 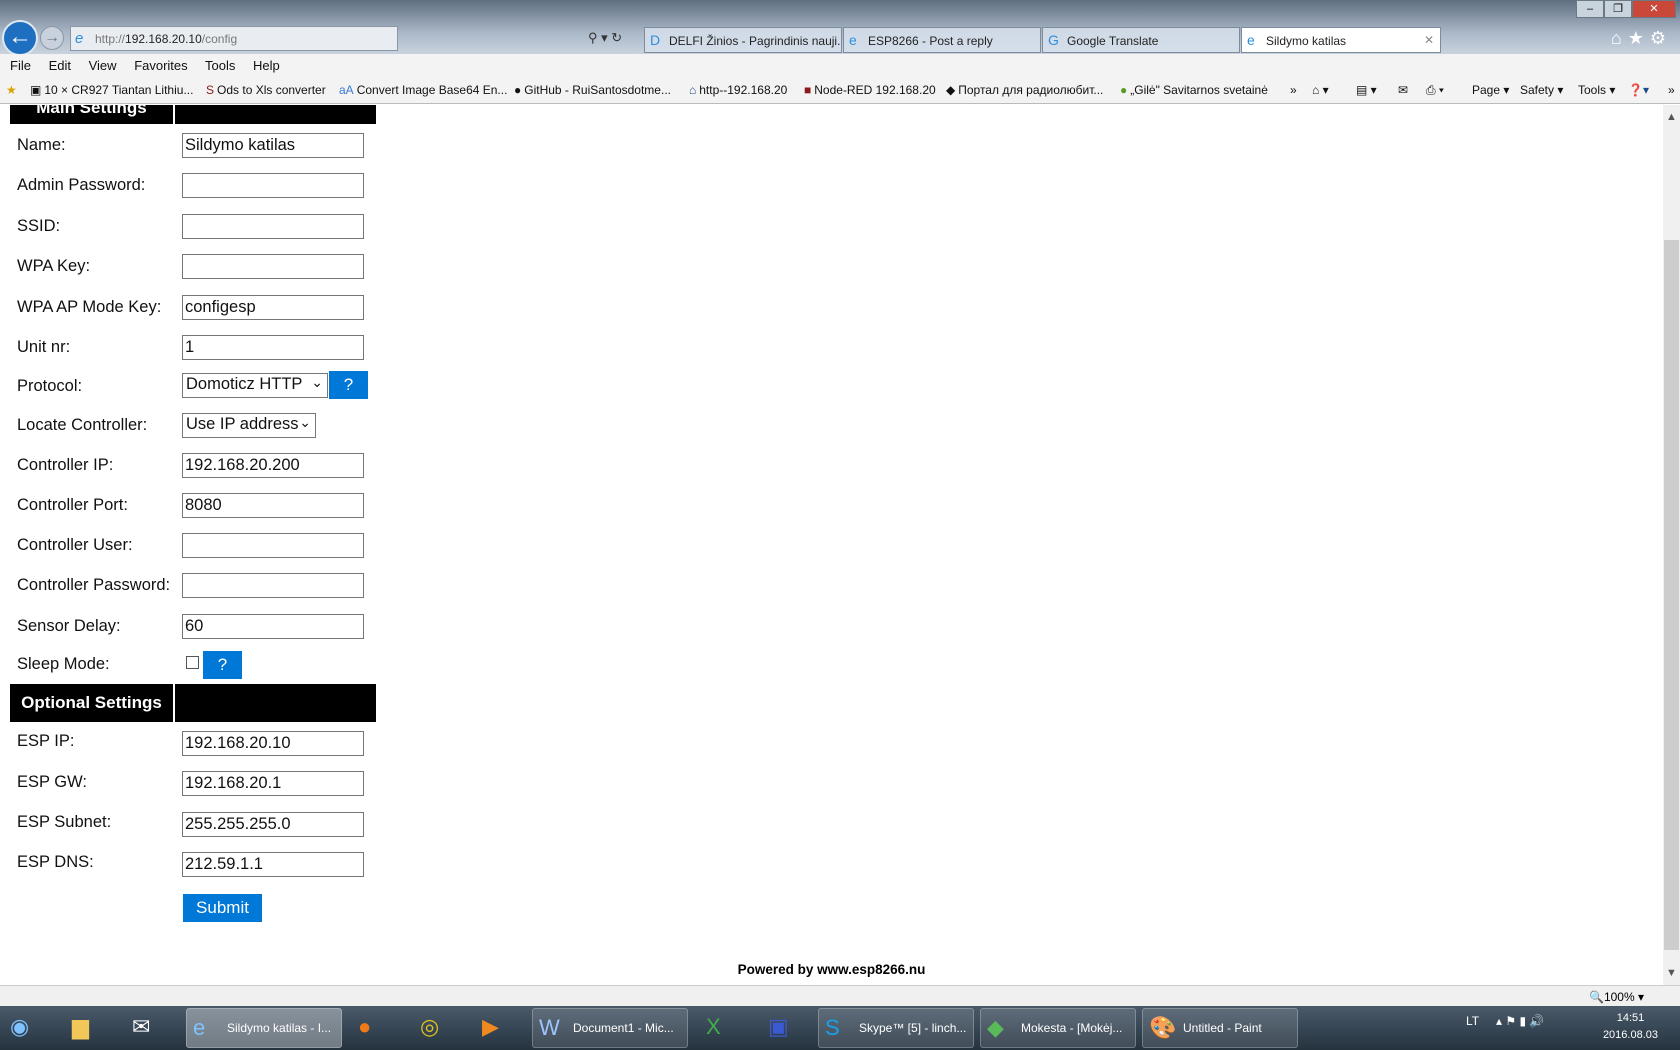 I want to click on taskbar-label: Untitled - Paint, so click(x=1222, y=1028).